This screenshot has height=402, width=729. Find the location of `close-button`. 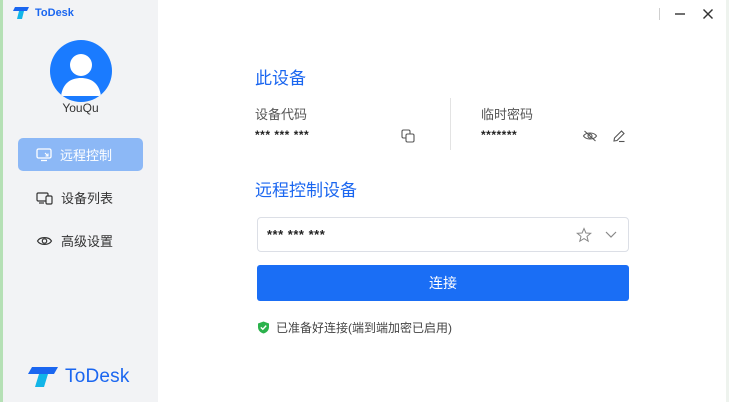

close-button is located at coordinates (708, 14).